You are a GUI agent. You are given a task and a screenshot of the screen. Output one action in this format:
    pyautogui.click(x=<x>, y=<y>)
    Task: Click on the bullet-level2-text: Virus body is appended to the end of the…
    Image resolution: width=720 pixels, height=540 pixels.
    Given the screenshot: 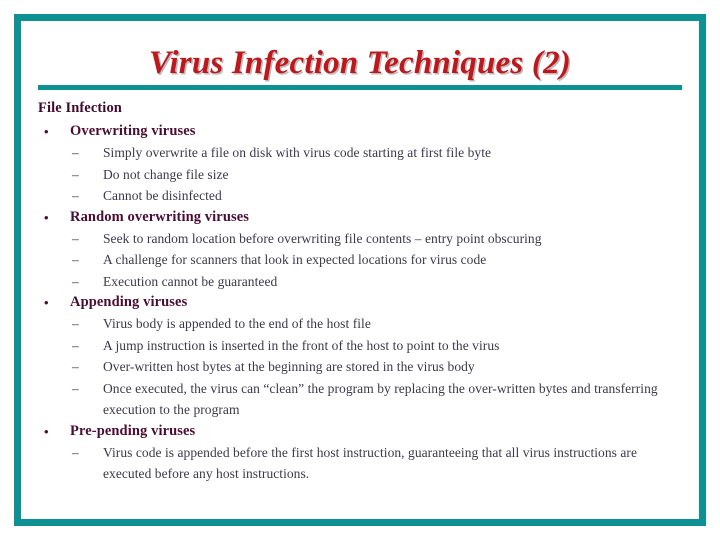 What is the action you would take?
    pyautogui.click(x=237, y=323)
    